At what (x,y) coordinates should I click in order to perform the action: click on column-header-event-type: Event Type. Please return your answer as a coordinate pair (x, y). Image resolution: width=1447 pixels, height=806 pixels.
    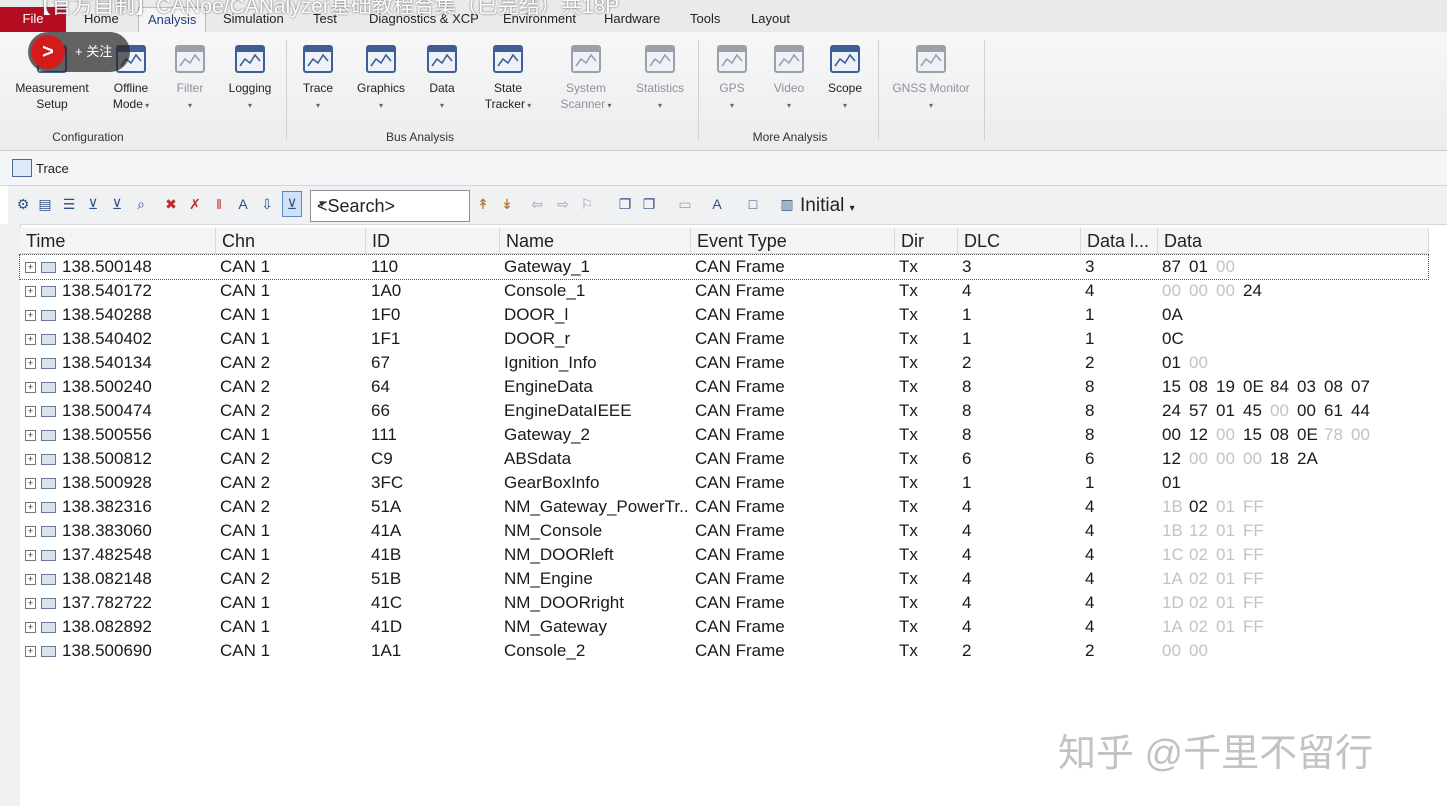
    Looking at the image, I should click on (793, 241).